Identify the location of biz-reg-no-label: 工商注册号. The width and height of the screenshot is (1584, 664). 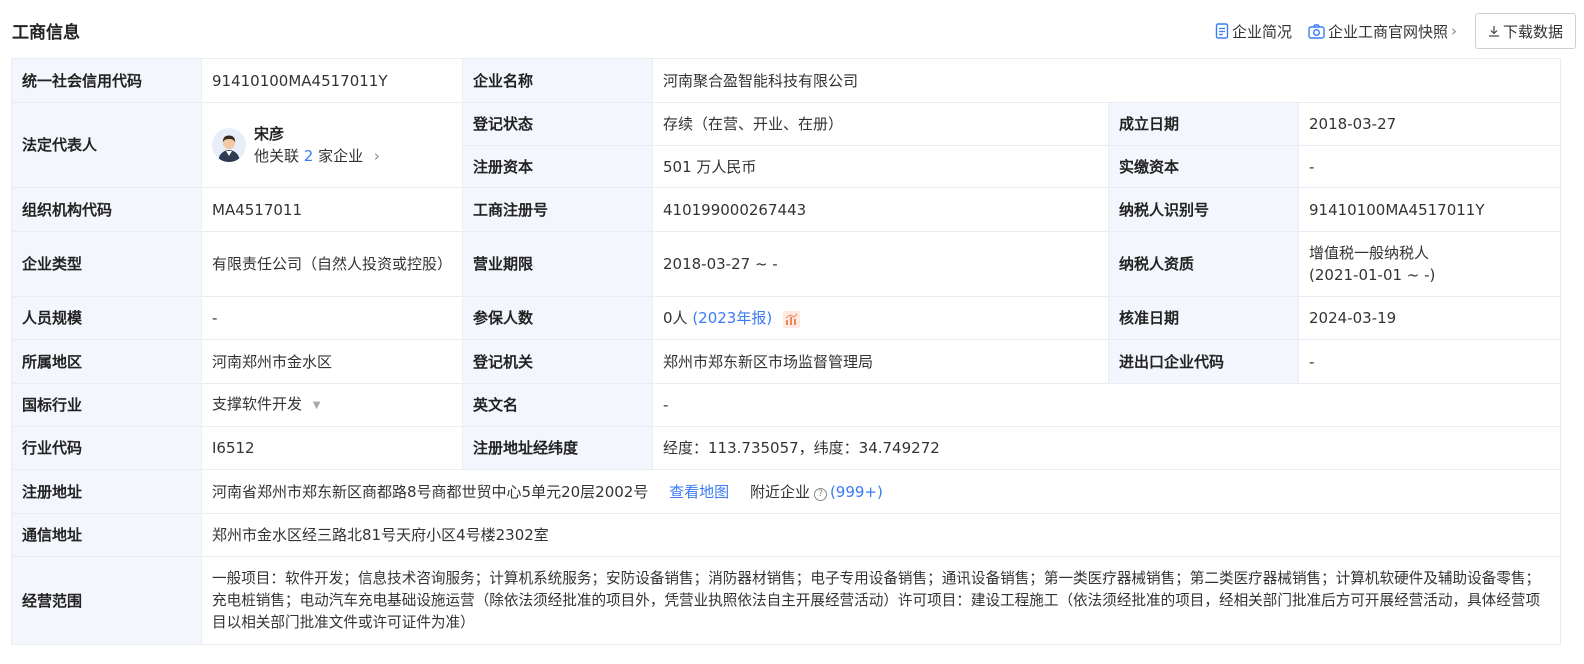
(557, 209).